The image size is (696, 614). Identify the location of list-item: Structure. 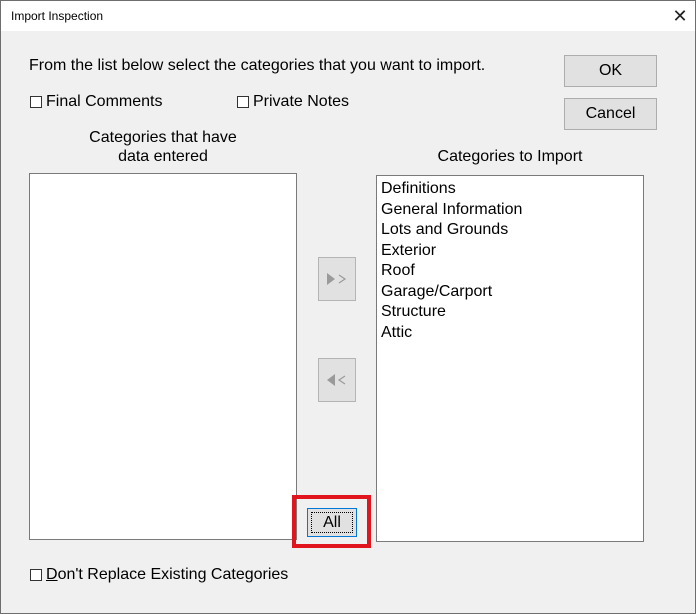
(512, 312).